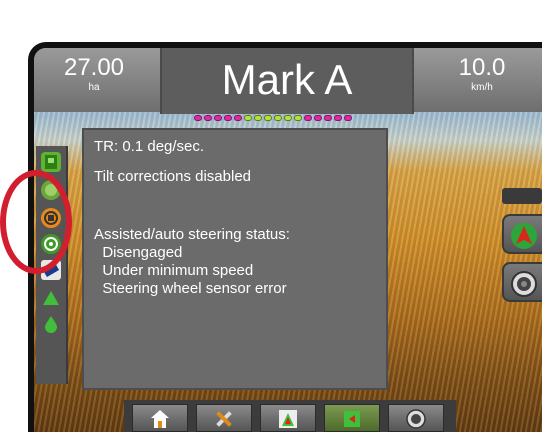 Image resolution: width=542 pixels, height=432 pixels. I want to click on popup-line-sensor-error: Steering wheel sensor error, so click(190, 288).